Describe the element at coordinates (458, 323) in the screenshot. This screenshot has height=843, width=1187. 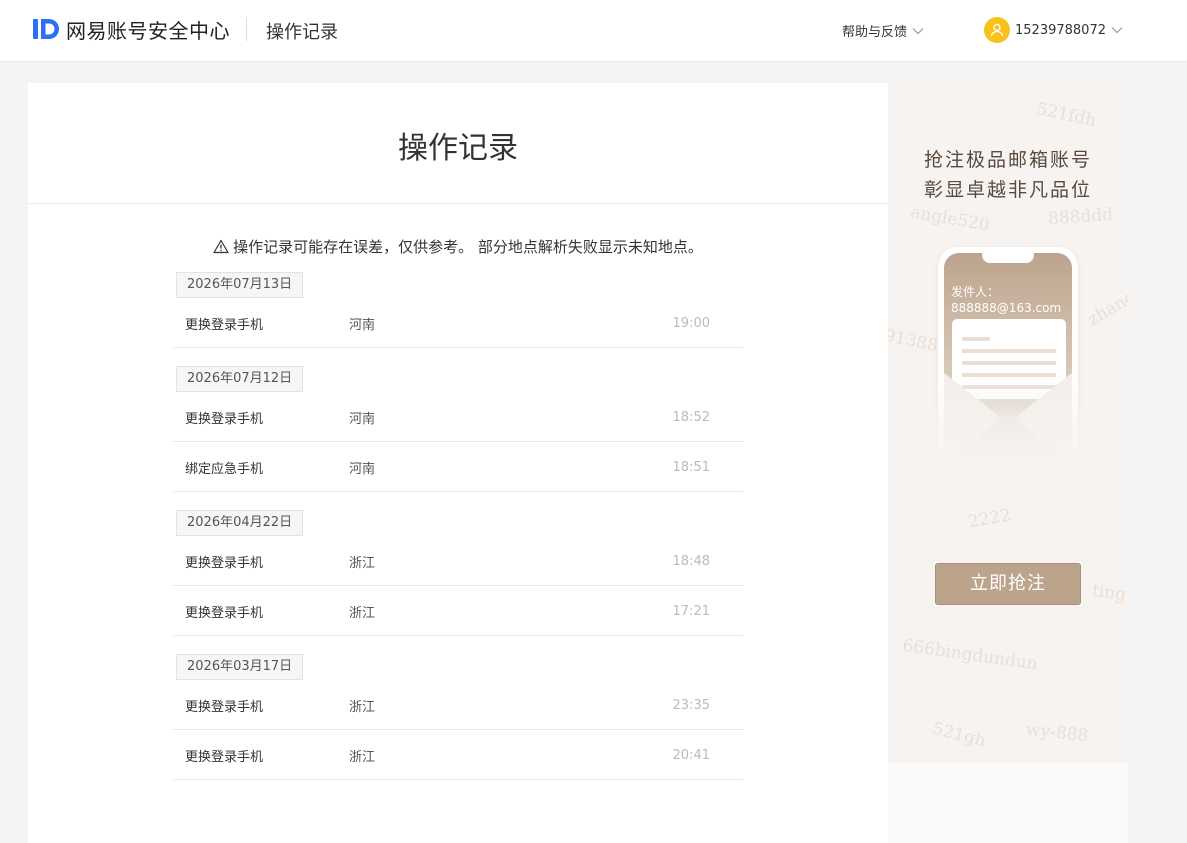
I see `record-row: 更换登录手机 河南 19:00` at that location.